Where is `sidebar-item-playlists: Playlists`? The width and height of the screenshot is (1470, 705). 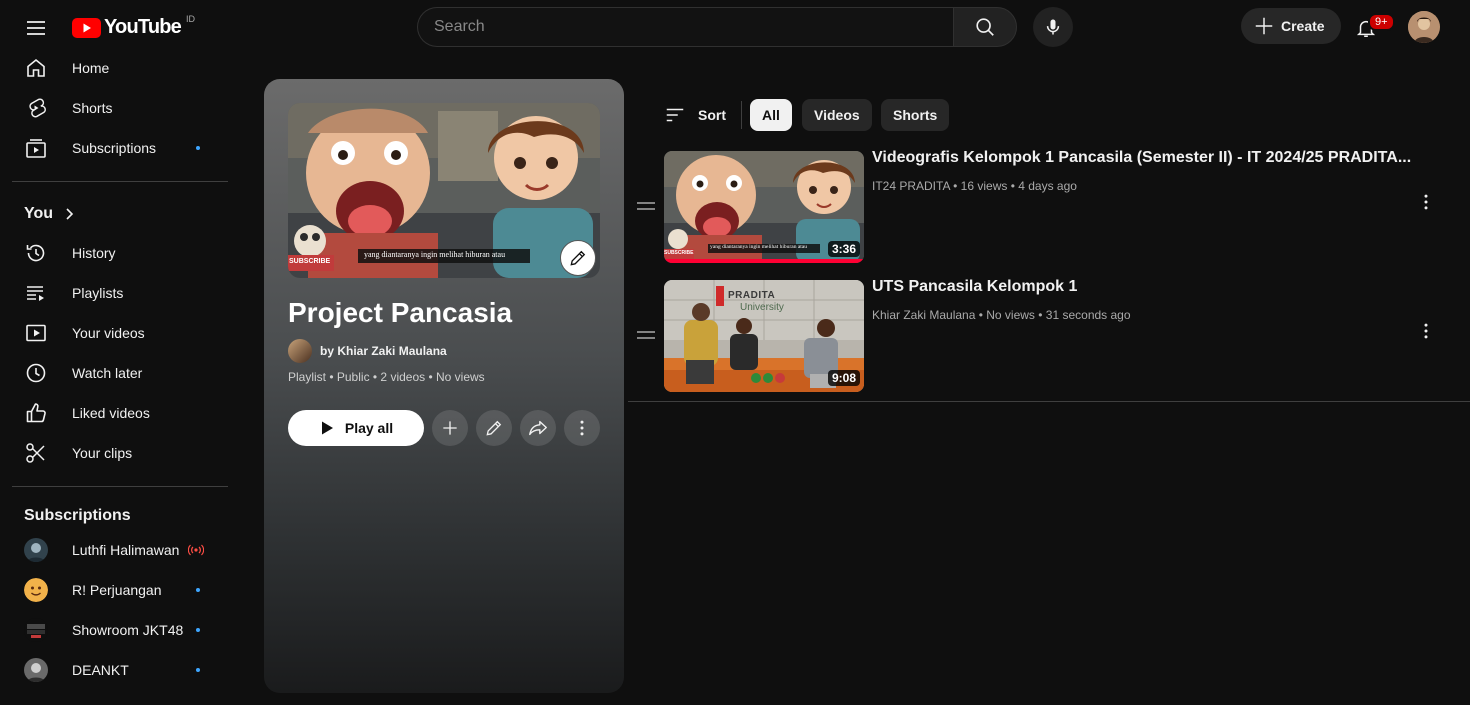
sidebar-item-playlists: Playlists is located at coordinates (120, 293).